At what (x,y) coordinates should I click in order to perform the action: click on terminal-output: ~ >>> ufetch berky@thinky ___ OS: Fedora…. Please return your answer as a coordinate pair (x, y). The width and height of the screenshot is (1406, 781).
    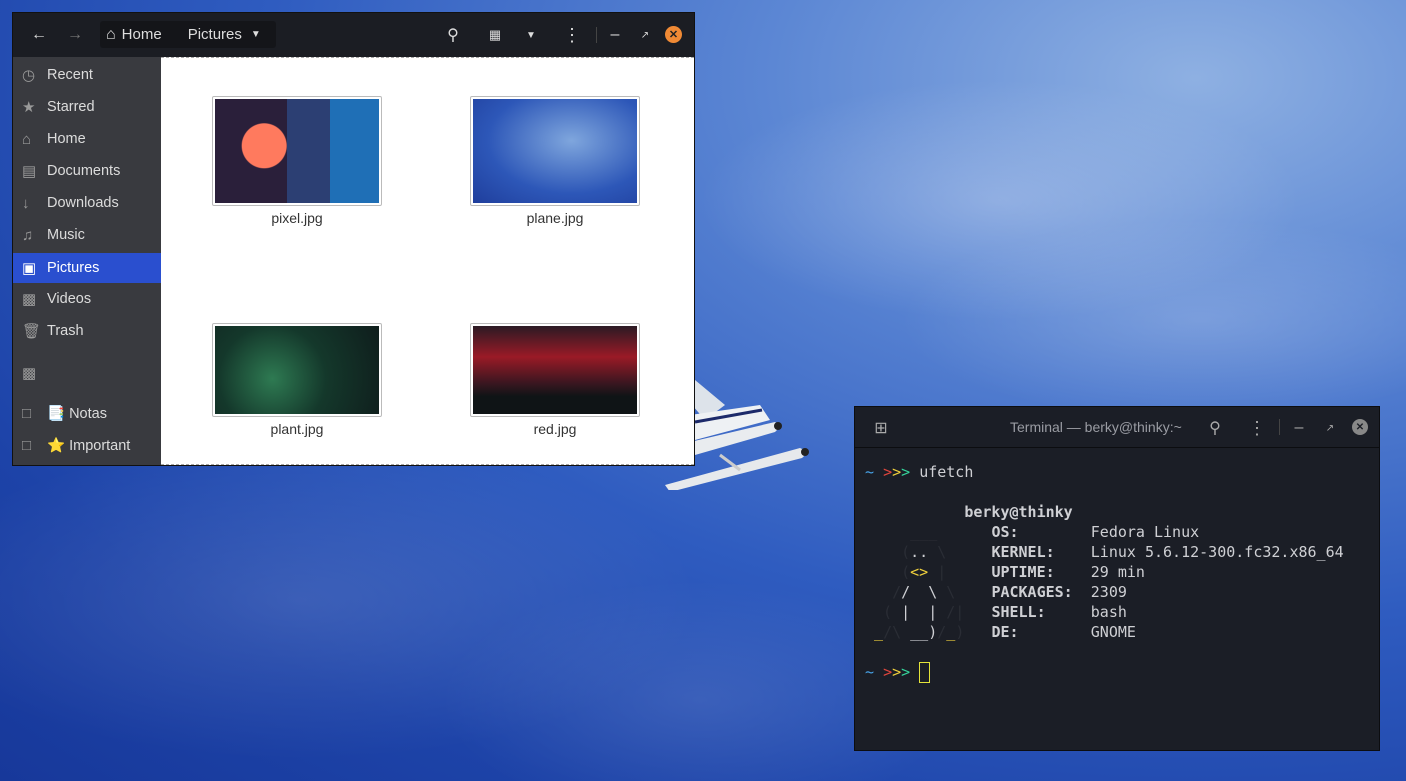
    Looking at the image, I should click on (1117, 572).